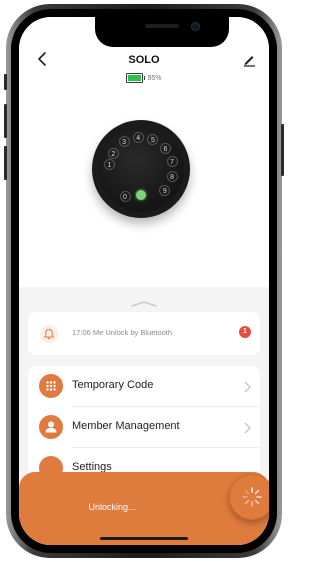  I want to click on volume-down-button, so click(5, 163).